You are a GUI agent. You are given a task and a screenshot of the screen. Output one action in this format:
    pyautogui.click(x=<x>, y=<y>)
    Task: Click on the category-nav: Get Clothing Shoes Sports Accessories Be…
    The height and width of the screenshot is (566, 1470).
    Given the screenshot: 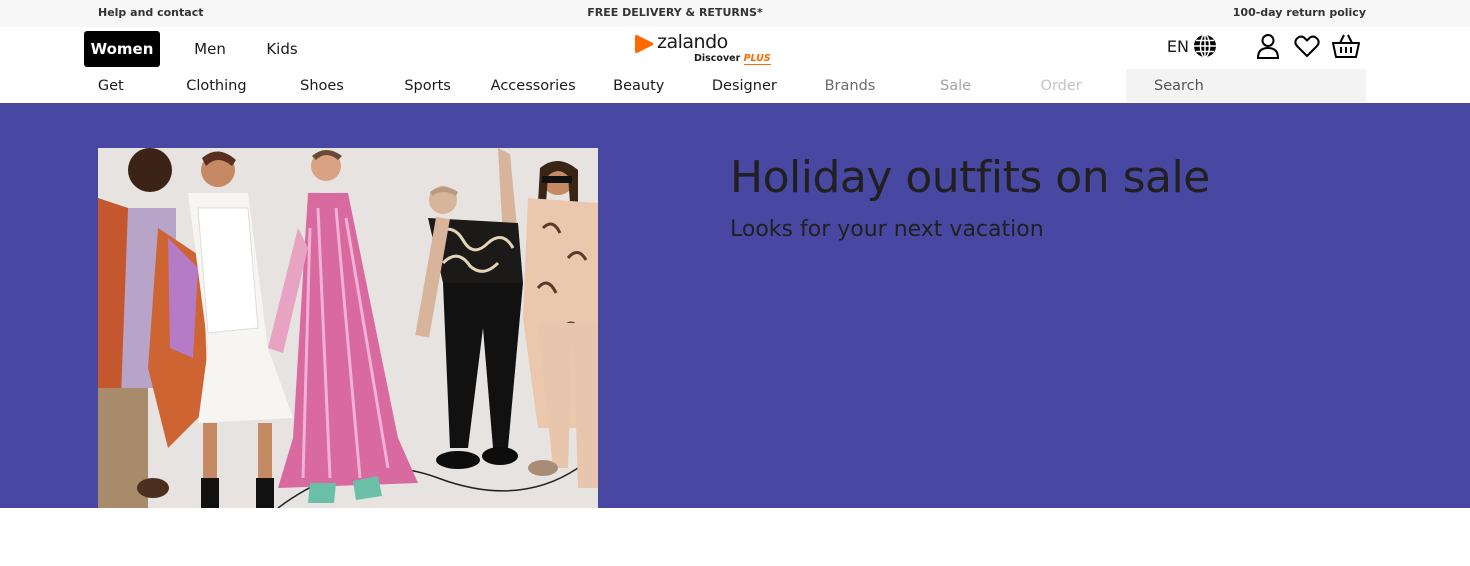 What is the action you would take?
    pyautogui.click(x=586, y=86)
    